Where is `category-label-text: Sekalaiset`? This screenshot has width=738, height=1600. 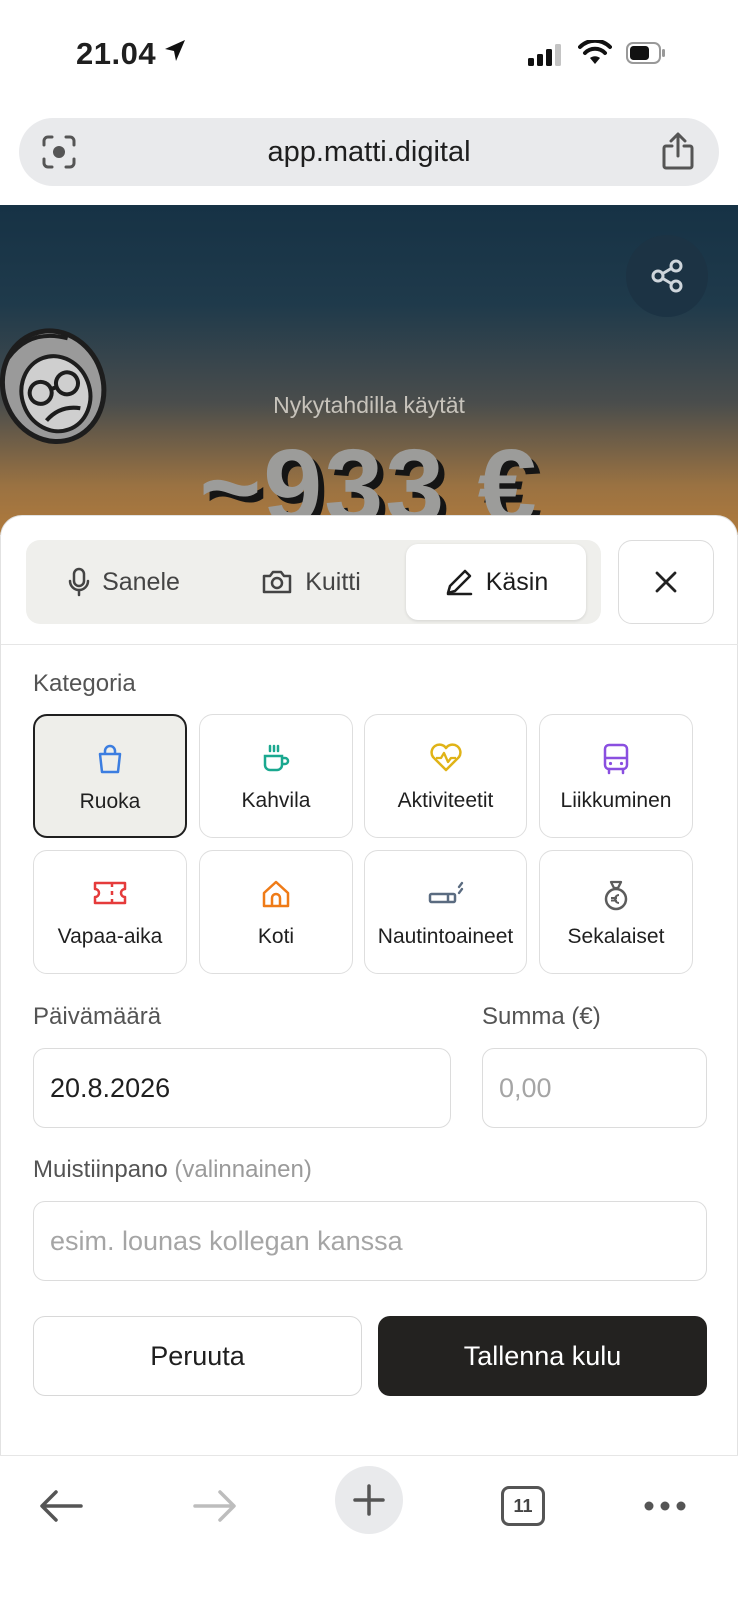
category-label-text: Sekalaiset is located at coordinates (616, 936).